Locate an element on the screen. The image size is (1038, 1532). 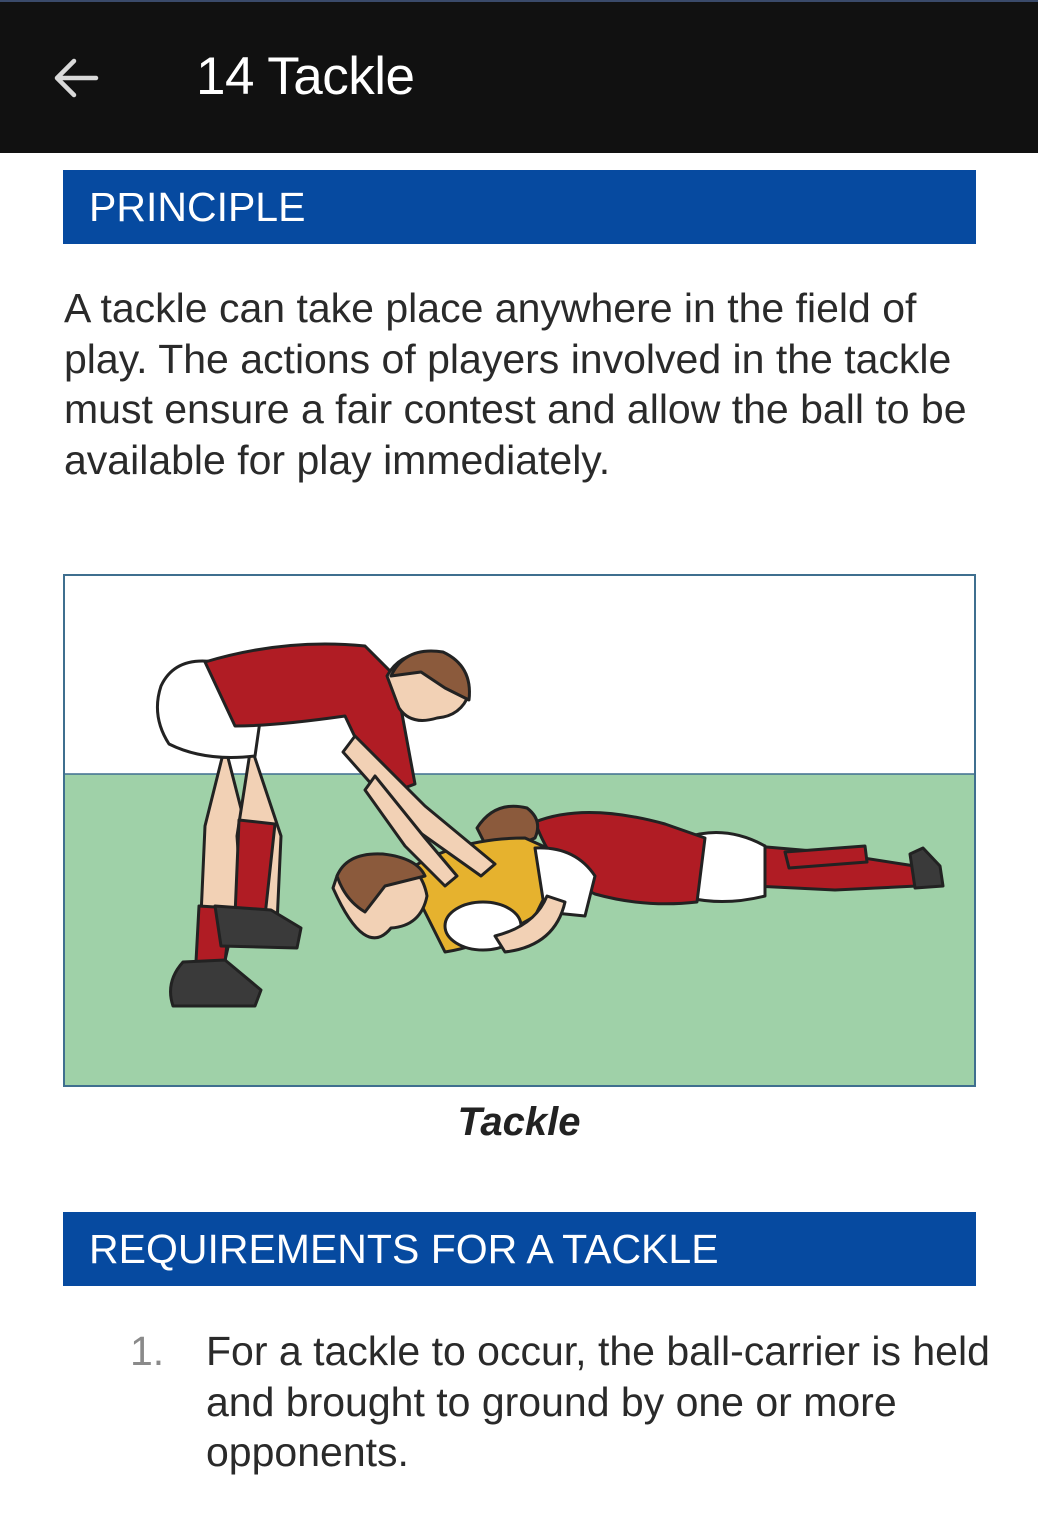
requirements-heading: REQUIREMENTS FOR A TACKLE is located at coordinates (519, 1249).